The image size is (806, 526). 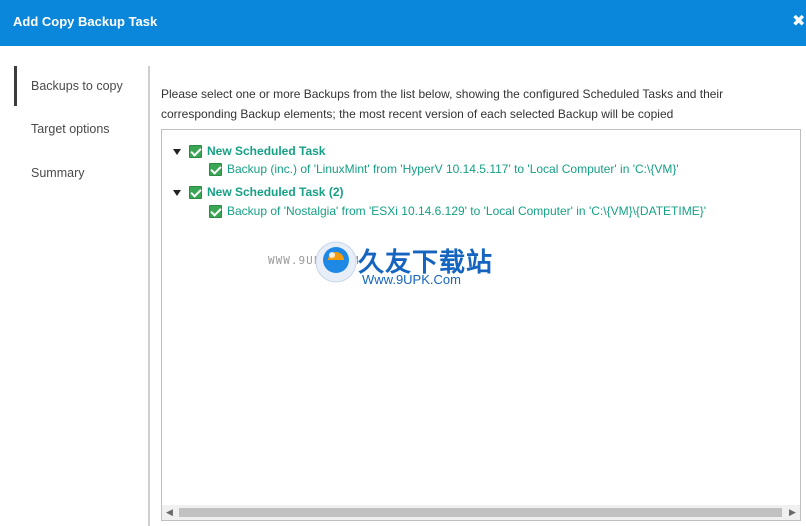 What do you see at coordinates (411, 279) in the screenshot?
I see `watermark-url: Www.9UPK.Com` at bounding box center [411, 279].